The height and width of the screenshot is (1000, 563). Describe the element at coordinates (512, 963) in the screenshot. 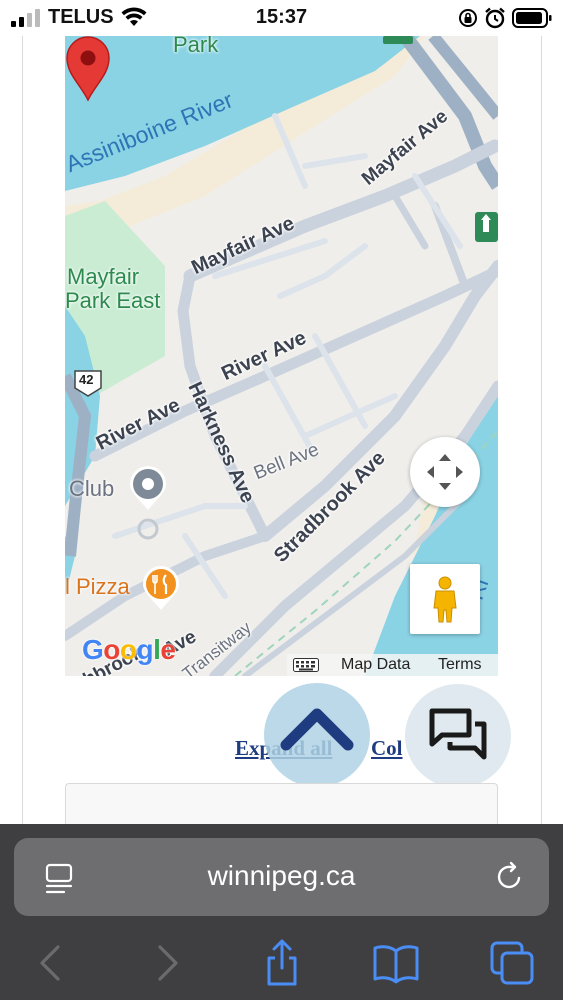

I see `tabs-icon` at that location.